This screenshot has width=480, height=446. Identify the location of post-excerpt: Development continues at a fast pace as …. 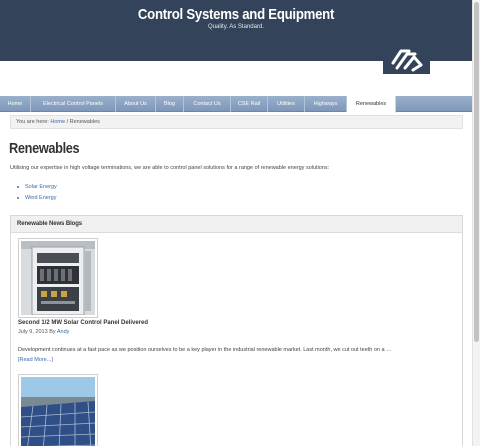
(205, 350).